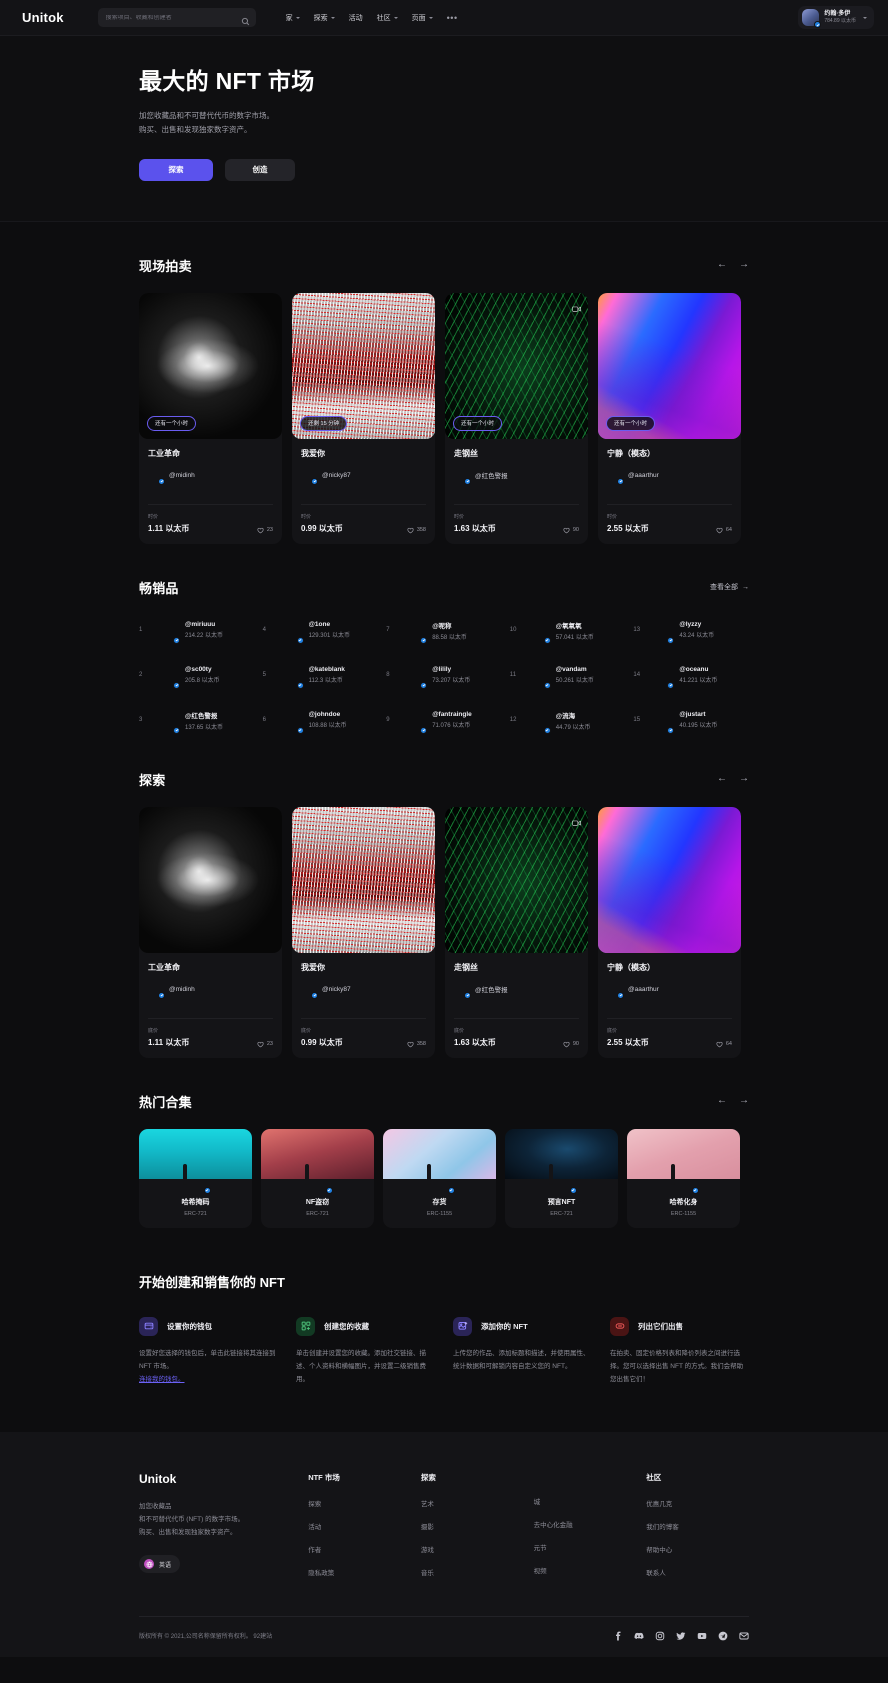 This screenshot has height=1683, width=888. Describe the element at coordinates (321, 630) in the screenshot. I see `list-item: 4 @1one 129.301 以太币` at that location.